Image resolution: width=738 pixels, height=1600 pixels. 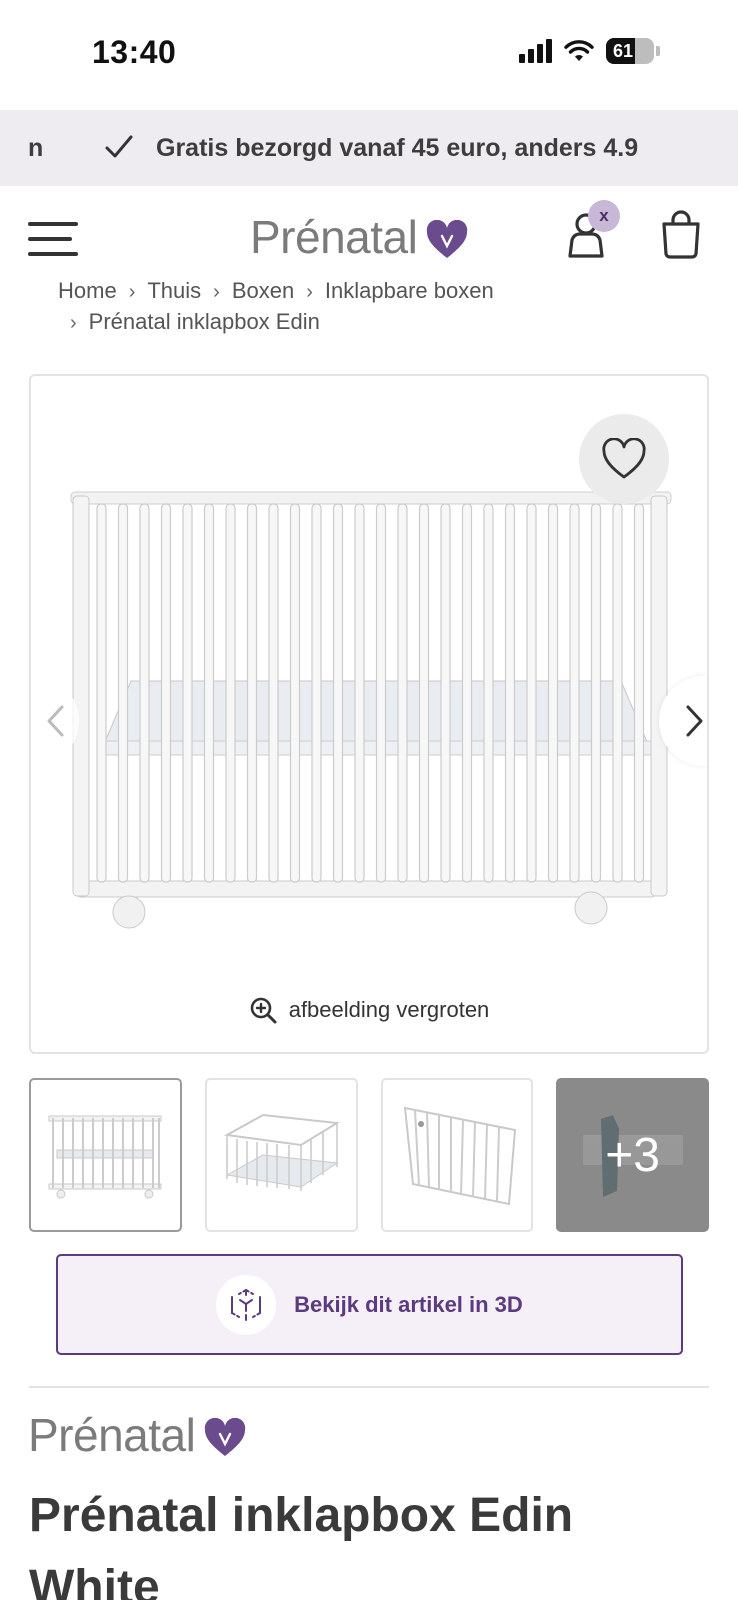 What do you see at coordinates (369, 1387) in the screenshot?
I see `divider` at bounding box center [369, 1387].